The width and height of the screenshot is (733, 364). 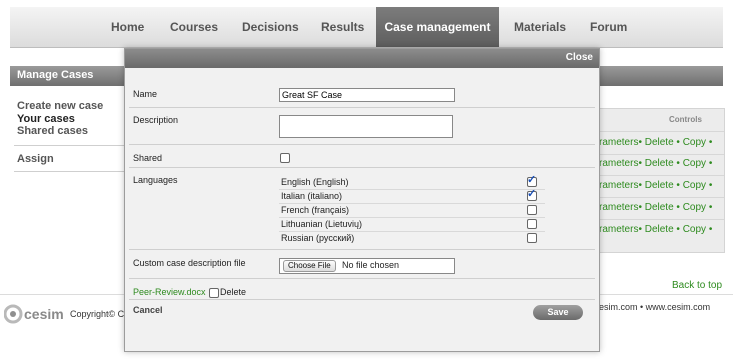 I want to click on logo-text: cesim, so click(x=44, y=314).